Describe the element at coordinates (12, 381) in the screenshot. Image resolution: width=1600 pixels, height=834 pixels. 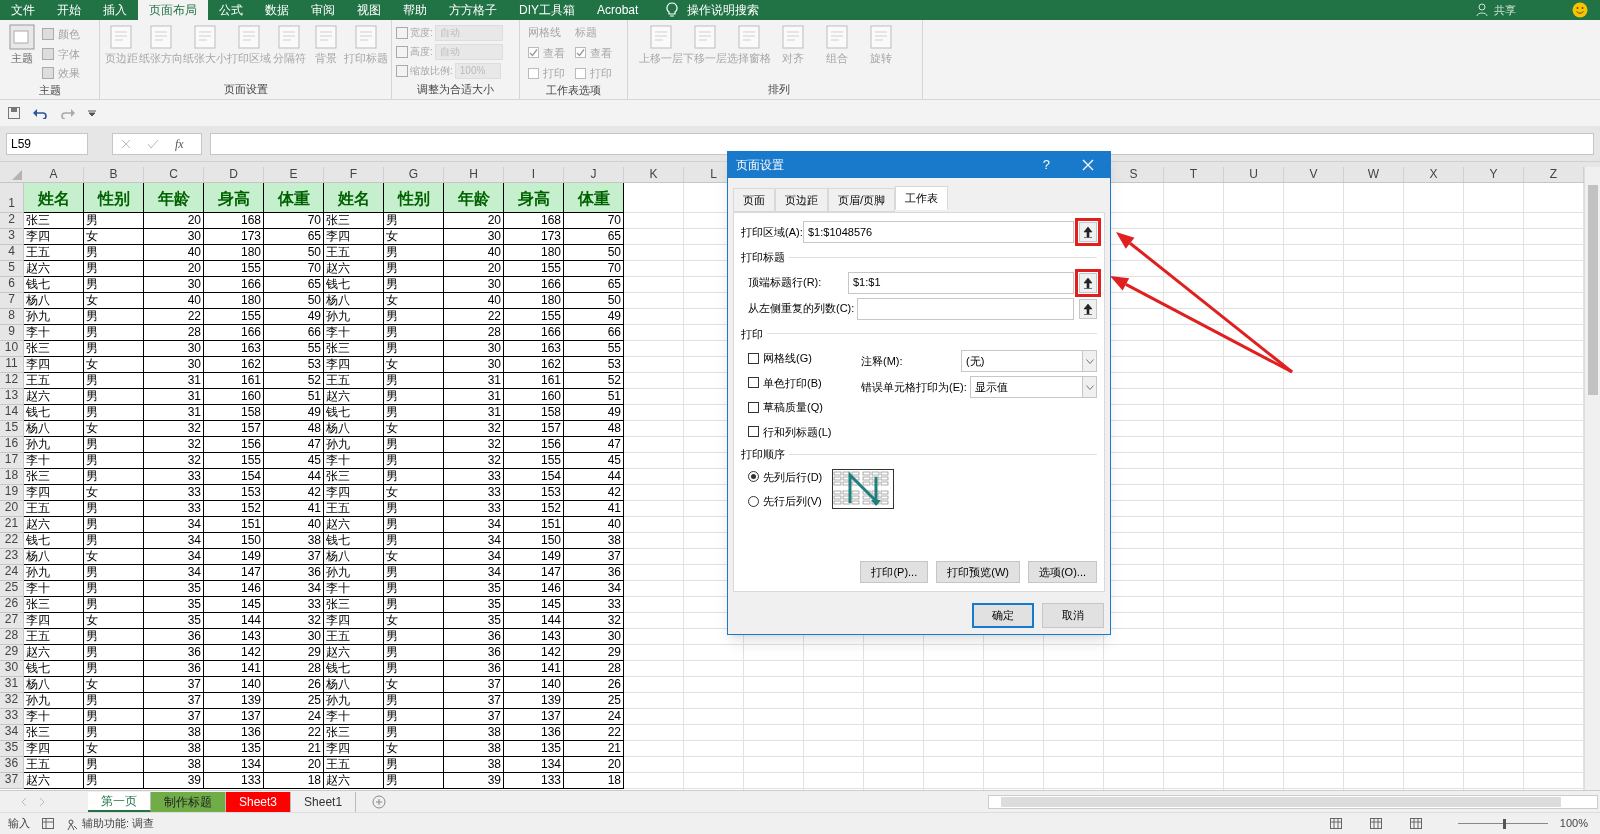
I see `row-header: 12` at that location.